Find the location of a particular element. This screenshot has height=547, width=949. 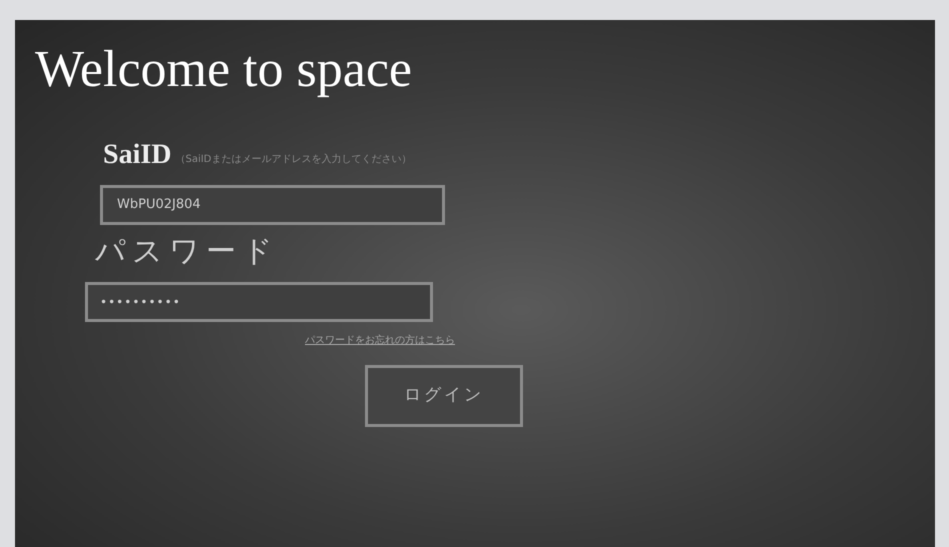

forgot-password-link: パスワードをお忘れの方はこちら is located at coordinates (380, 341).